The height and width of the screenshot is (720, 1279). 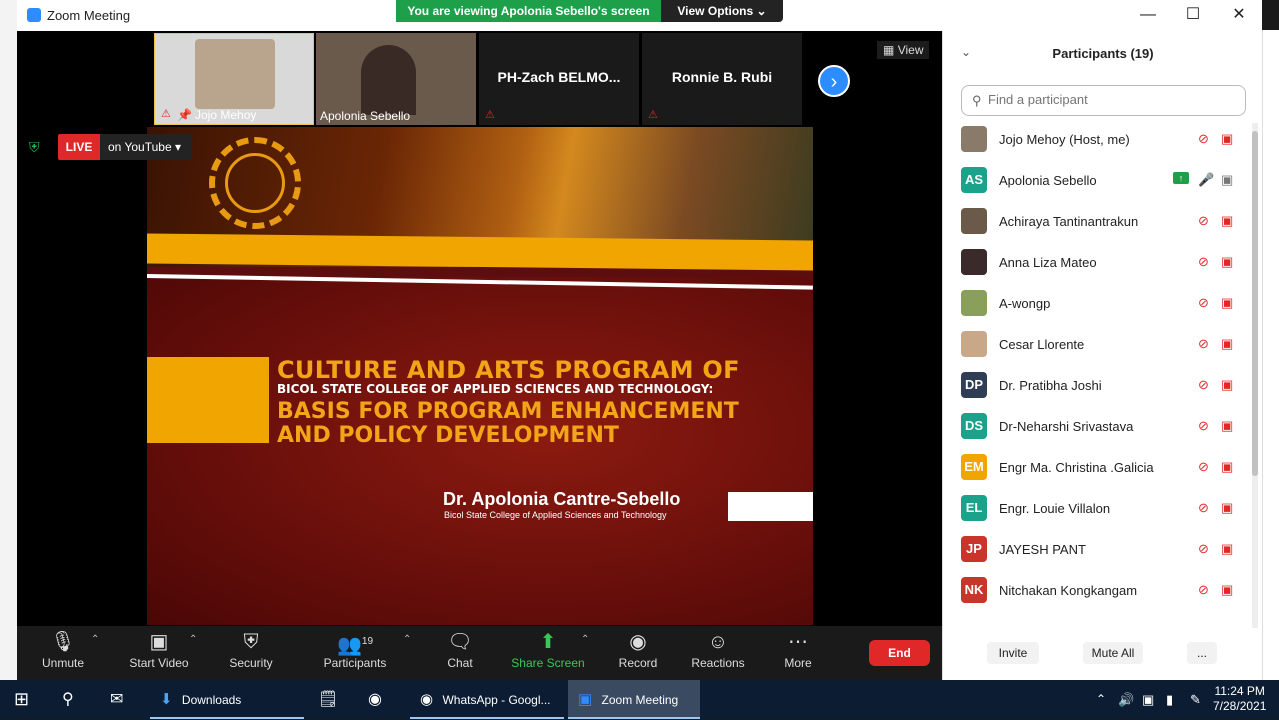 What do you see at coordinates (193, 639) in the screenshot?
I see `video-options-caret-icon: ⌃` at bounding box center [193, 639].